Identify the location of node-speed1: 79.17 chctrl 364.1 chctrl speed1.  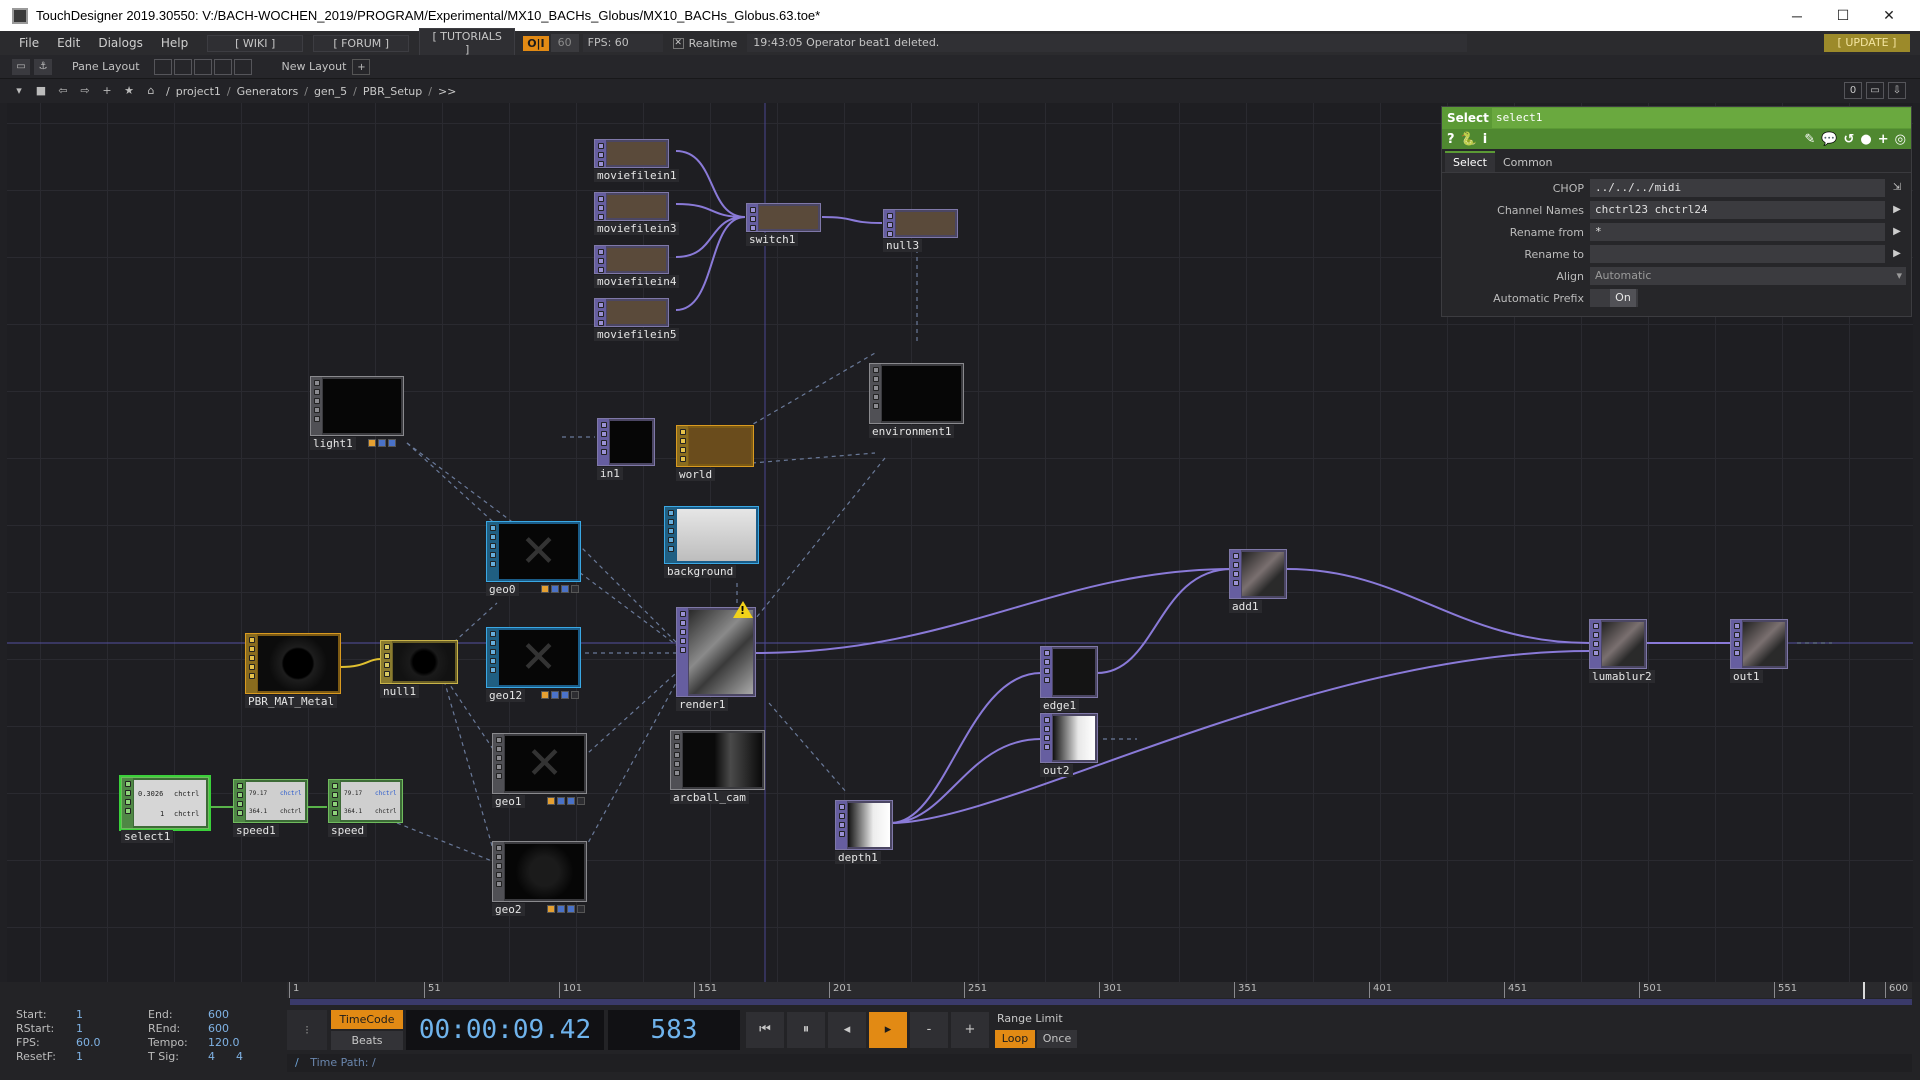
(273, 814).